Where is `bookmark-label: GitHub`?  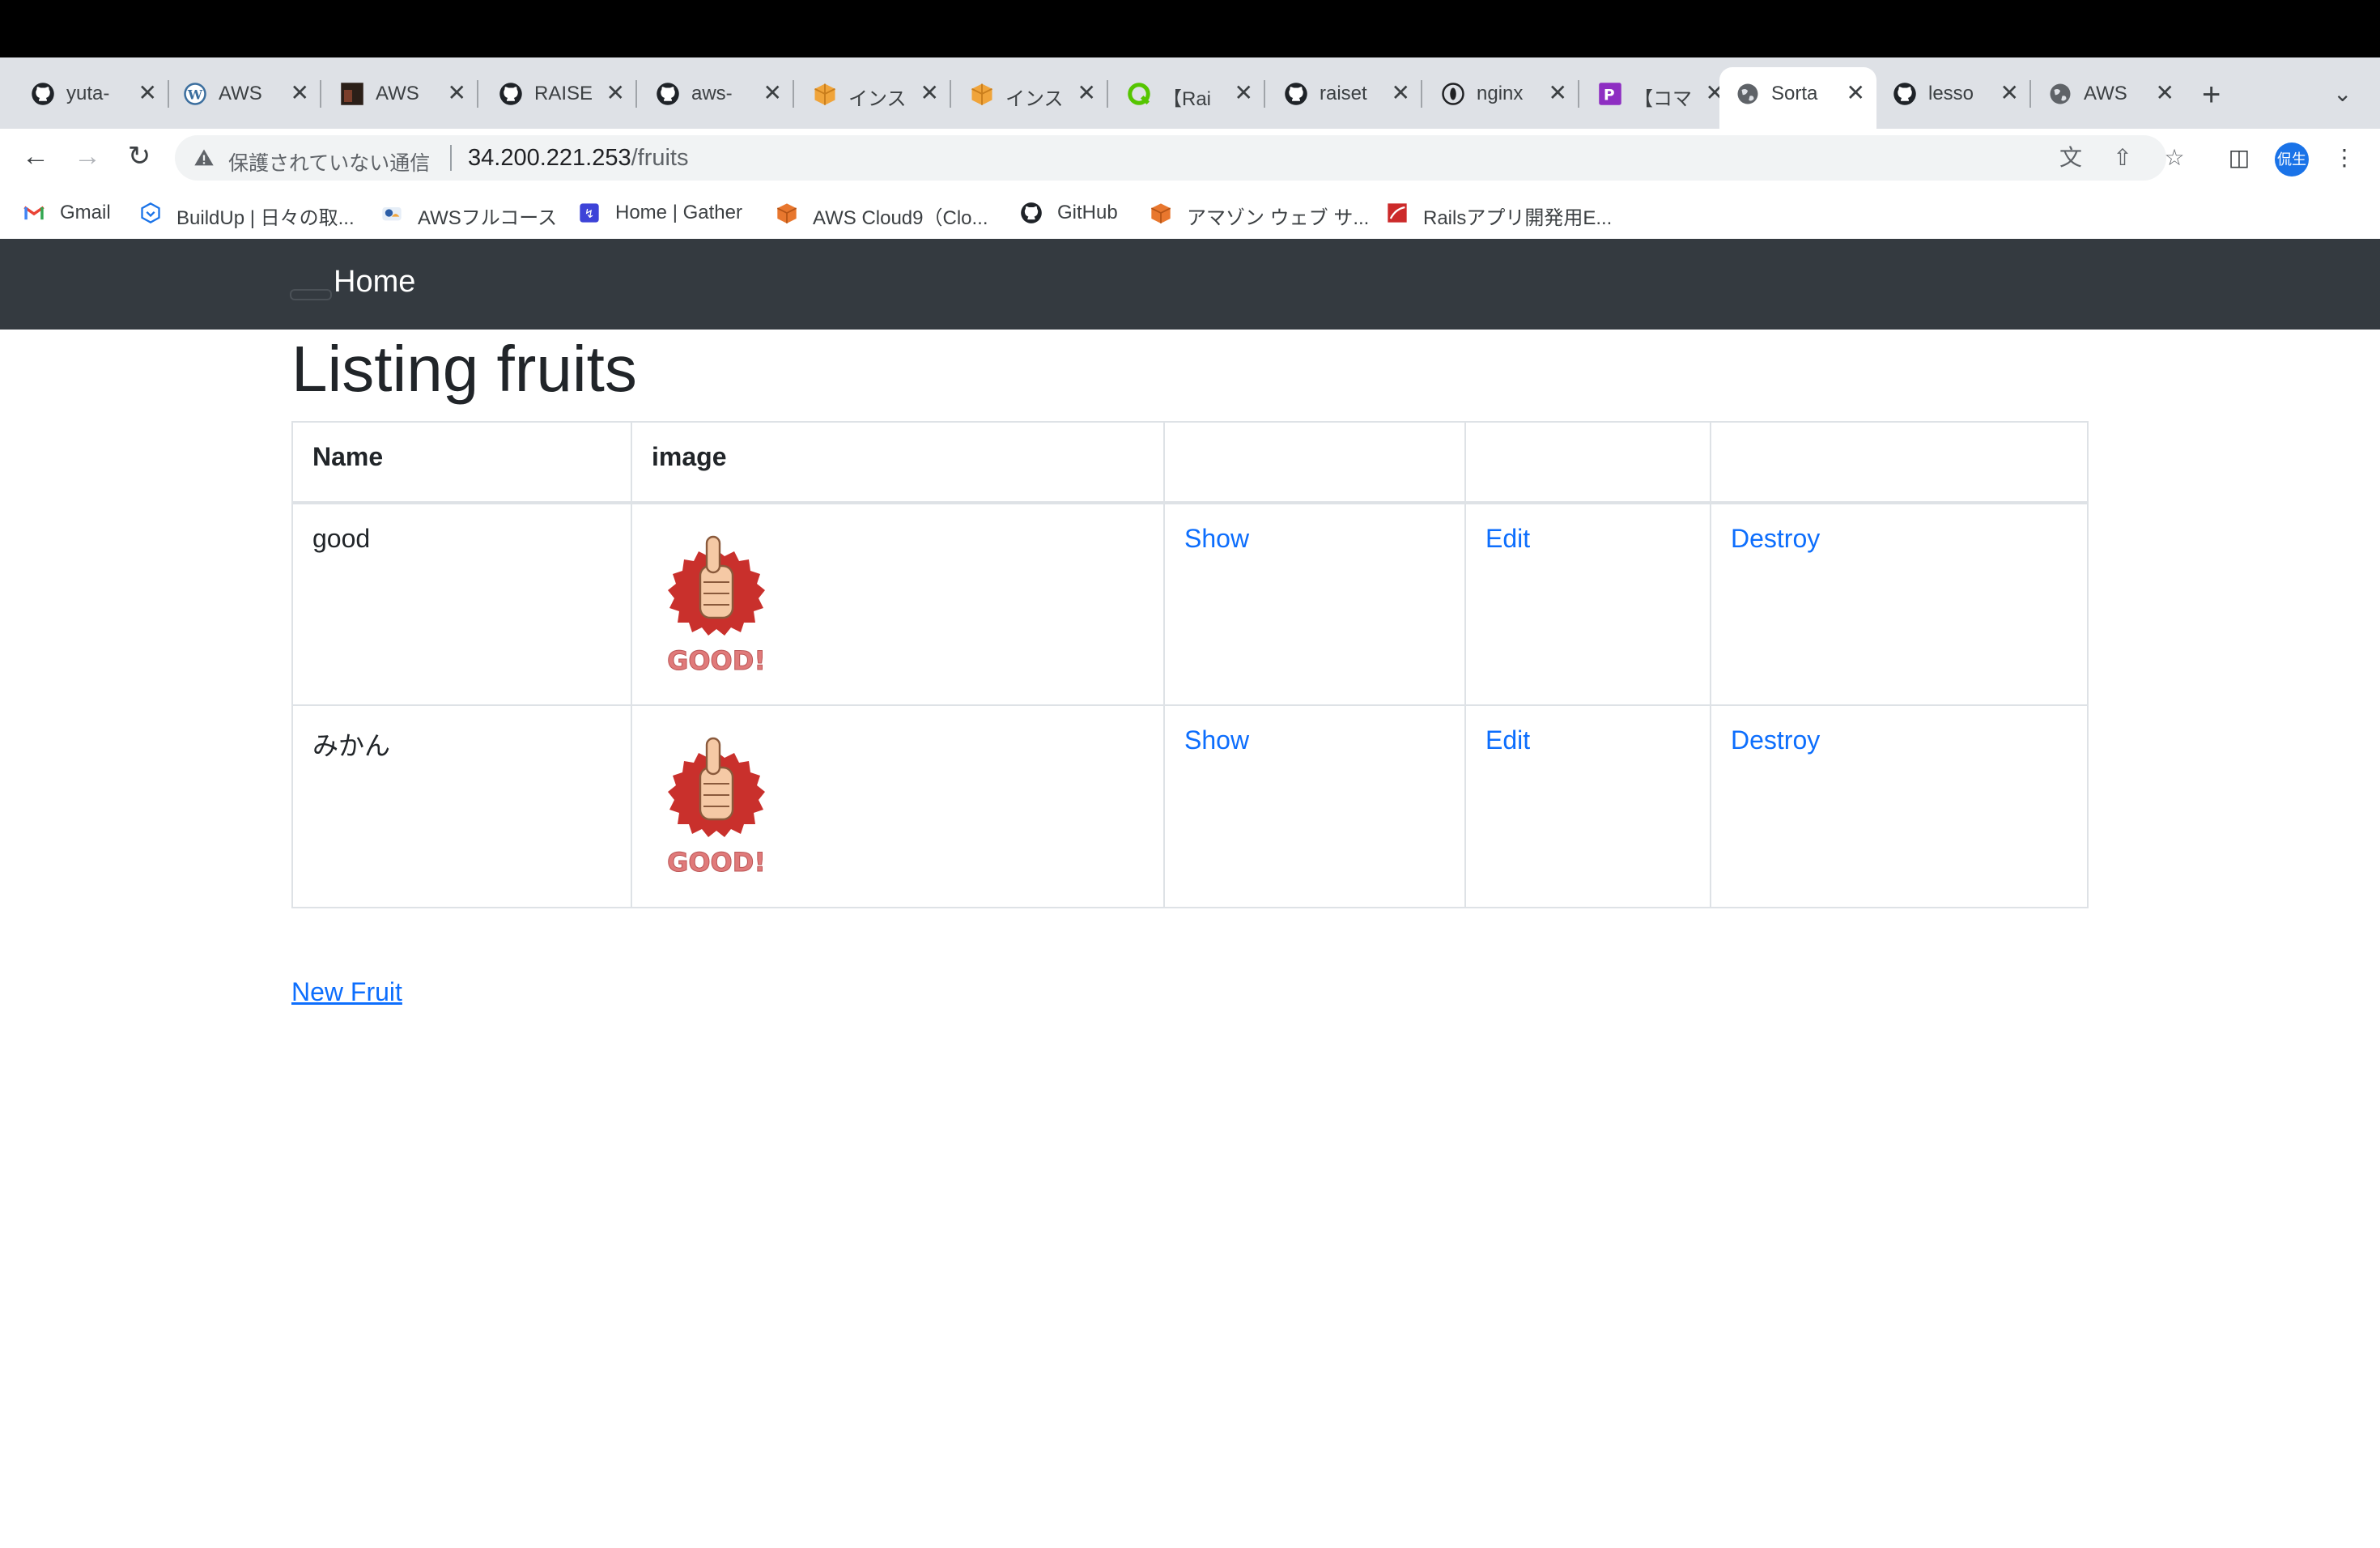 bookmark-label: GitHub is located at coordinates (1087, 212).